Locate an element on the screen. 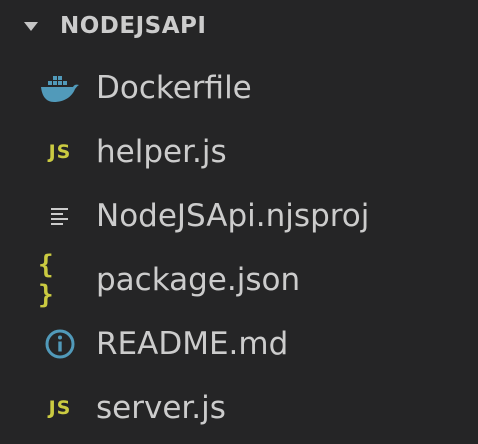 The height and width of the screenshot is (444, 478). json-icon: { } is located at coordinates (60, 280).